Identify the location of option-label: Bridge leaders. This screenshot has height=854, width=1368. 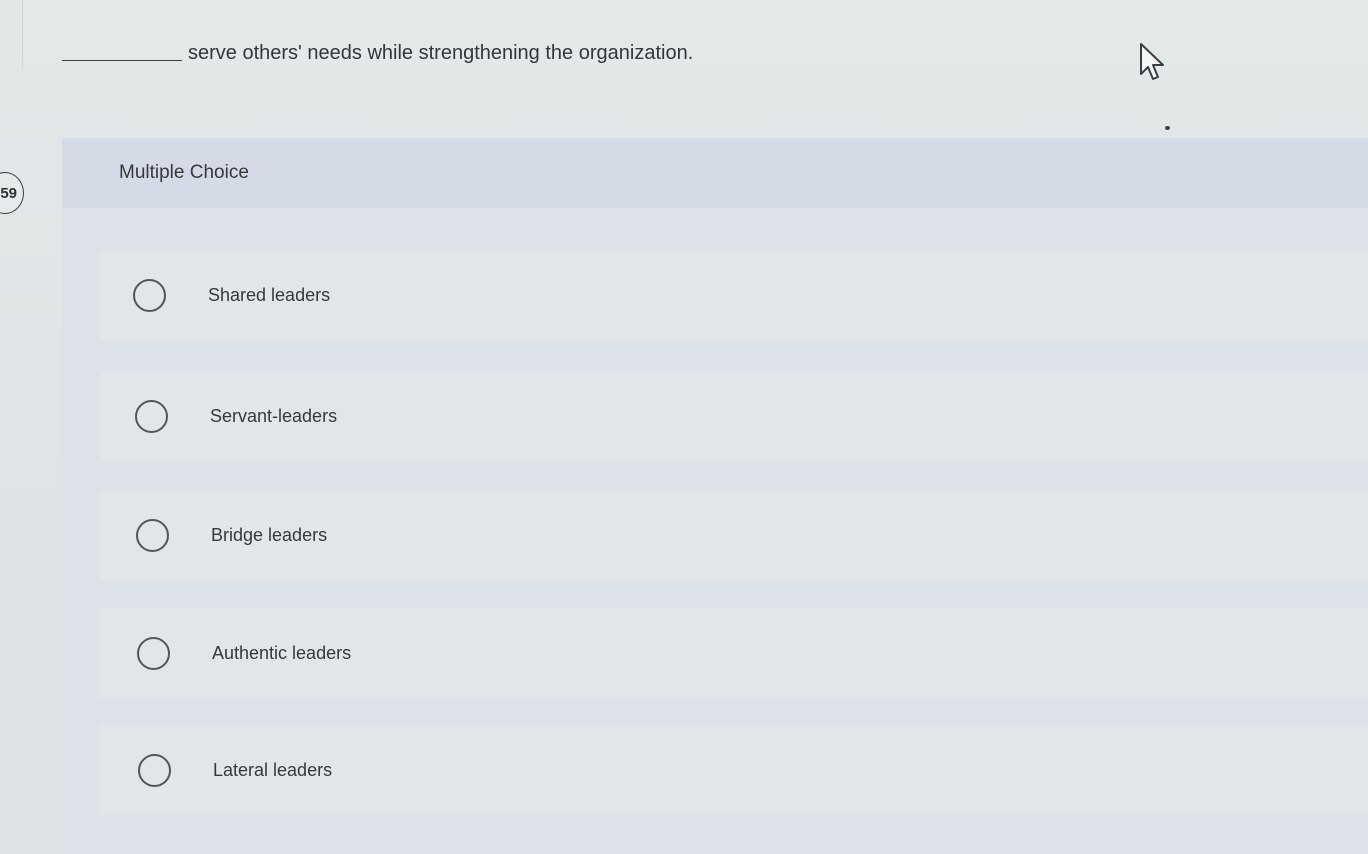
(269, 534).